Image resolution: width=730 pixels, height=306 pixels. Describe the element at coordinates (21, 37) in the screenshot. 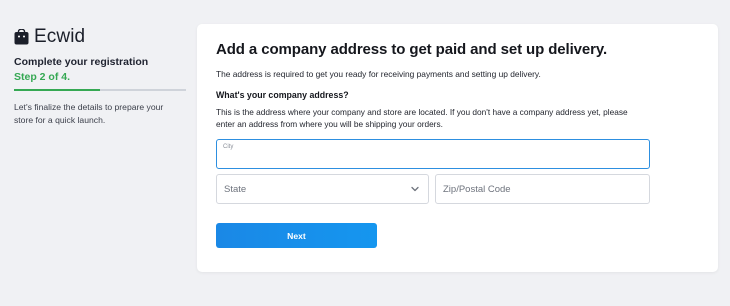

I see `shopping-bag-icon` at that location.